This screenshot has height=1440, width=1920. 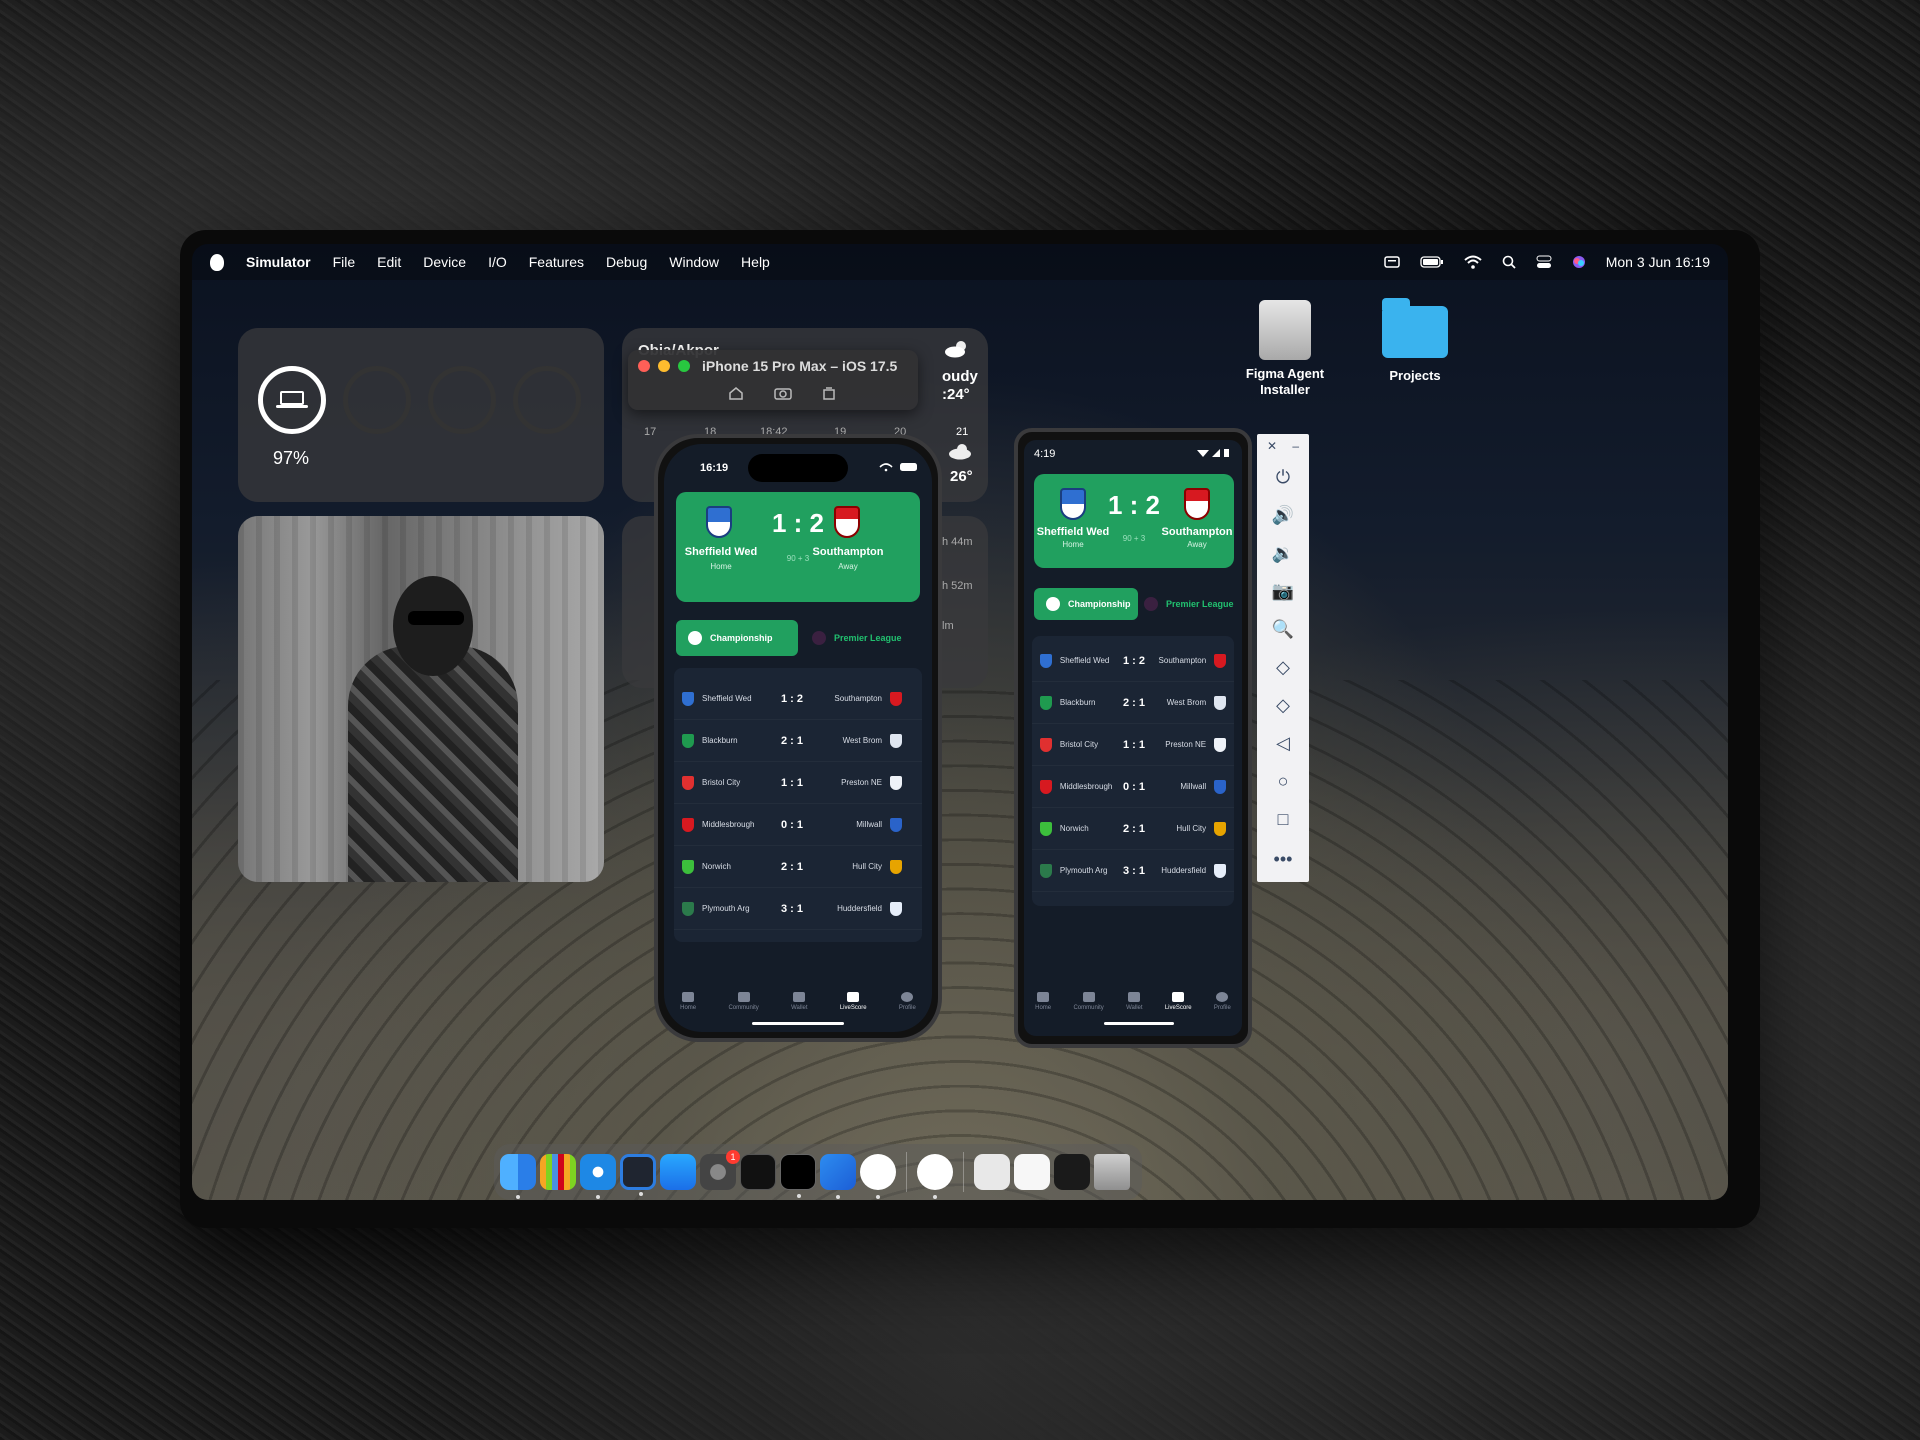 What do you see at coordinates (1579, 262) in the screenshot?
I see `siri-icon` at bounding box center [1579, 262].